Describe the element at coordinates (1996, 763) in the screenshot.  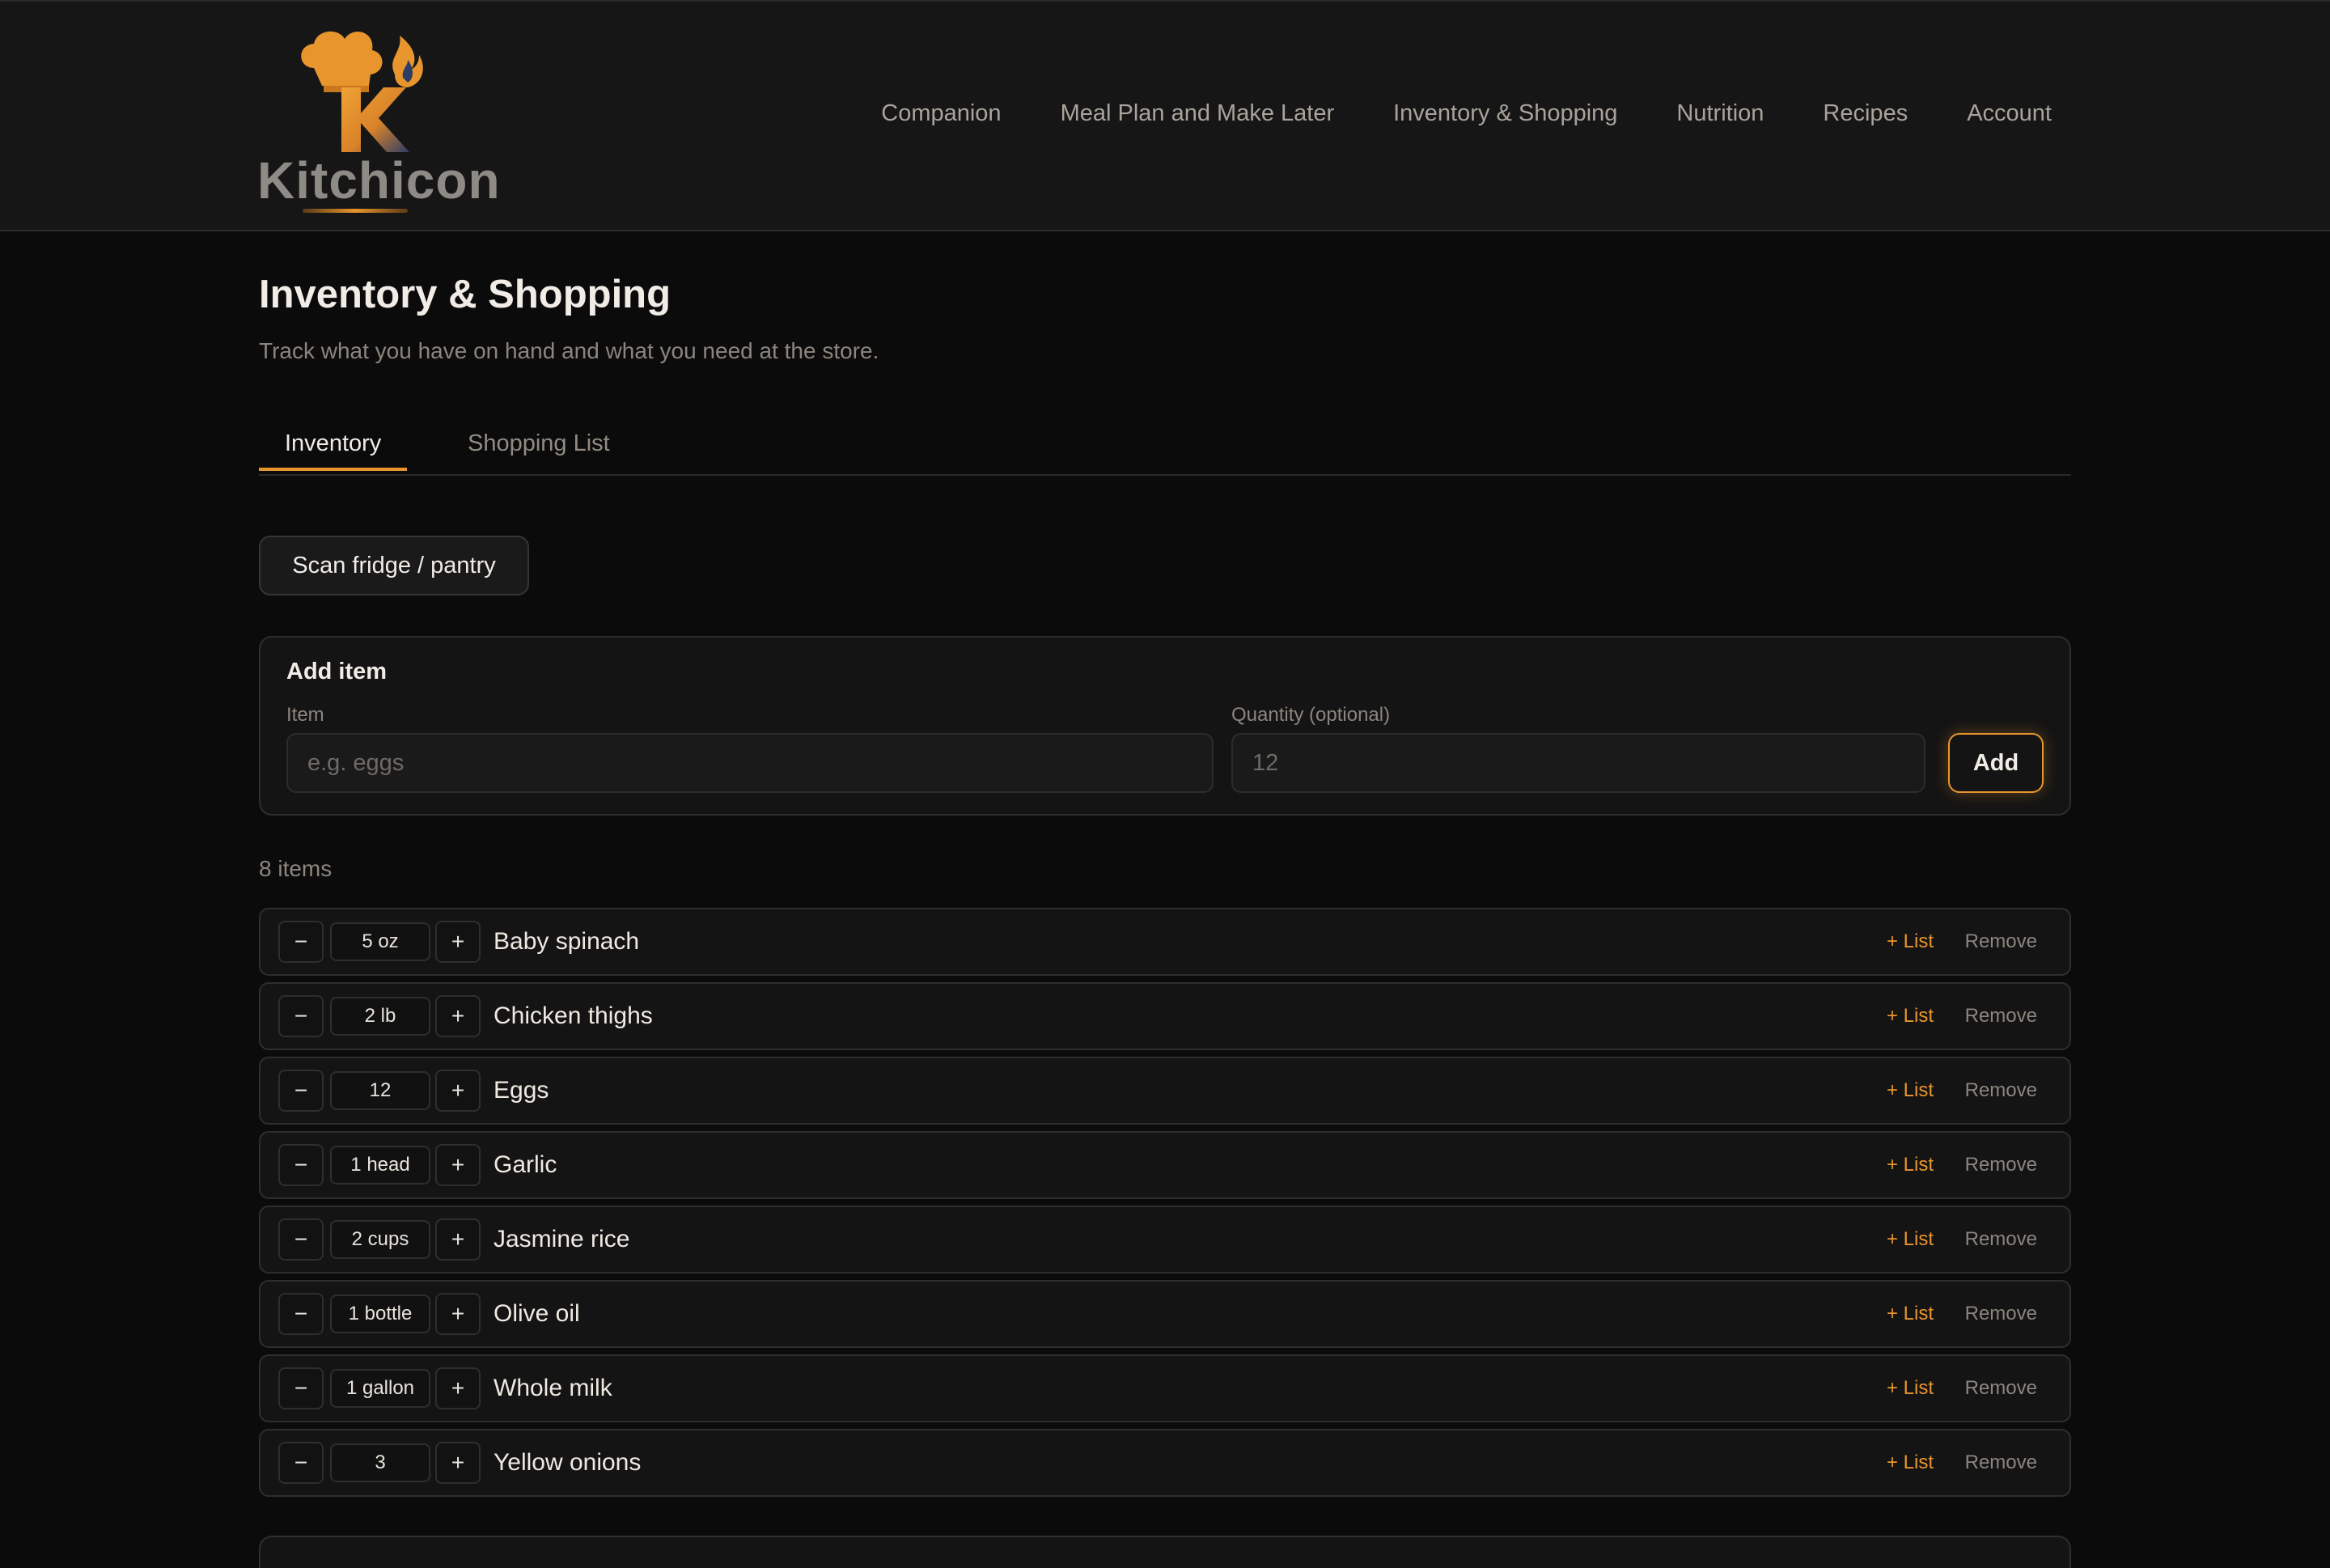
I see `add-button: Add` at that location.